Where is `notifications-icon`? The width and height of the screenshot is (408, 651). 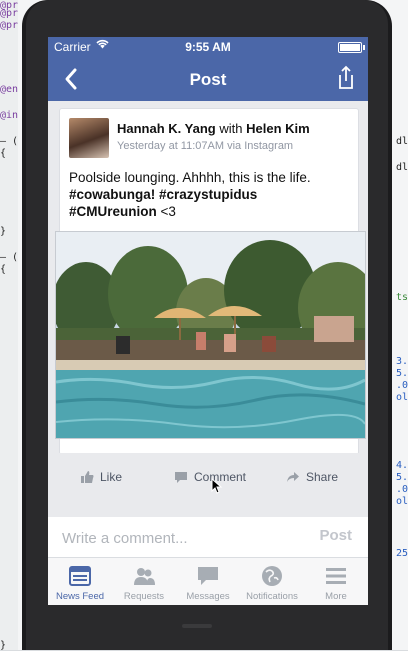
notifications-icon is located at coordinates (272, 576).